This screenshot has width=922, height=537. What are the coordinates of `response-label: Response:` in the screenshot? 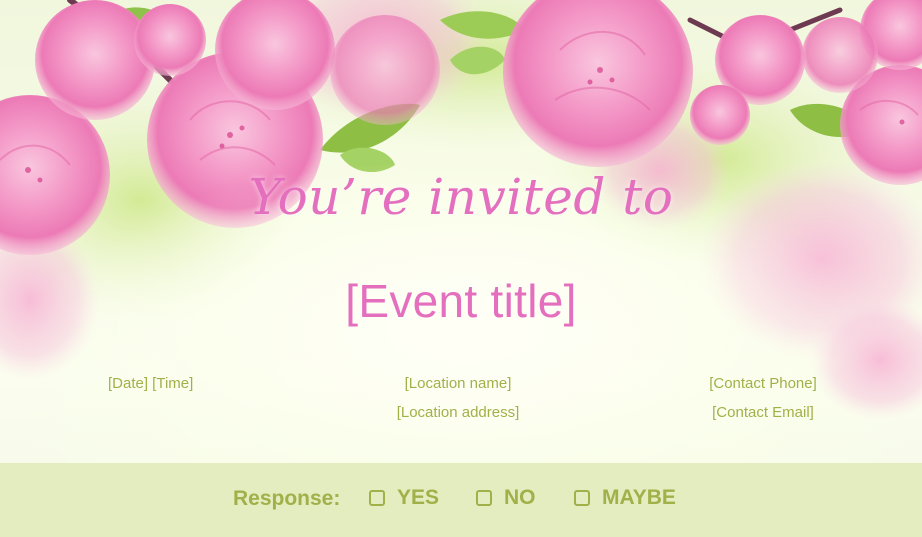 It's located at (287, 498).